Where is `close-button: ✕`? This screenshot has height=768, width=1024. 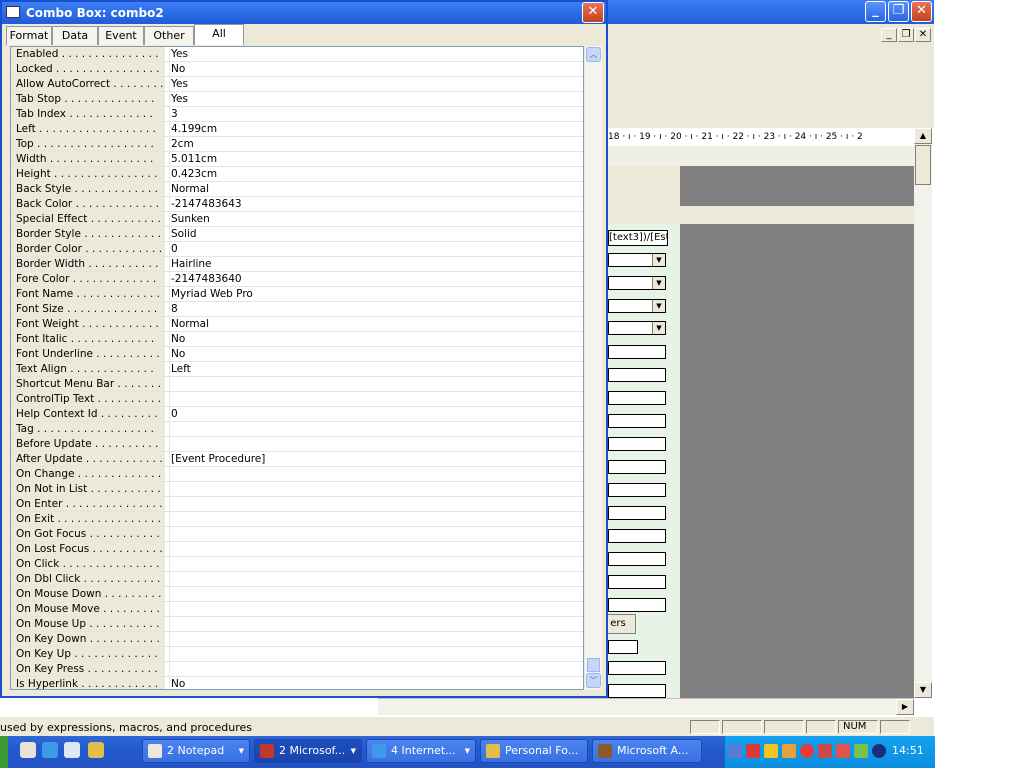
close-button: ✕ is located at coordinates (921, 11).